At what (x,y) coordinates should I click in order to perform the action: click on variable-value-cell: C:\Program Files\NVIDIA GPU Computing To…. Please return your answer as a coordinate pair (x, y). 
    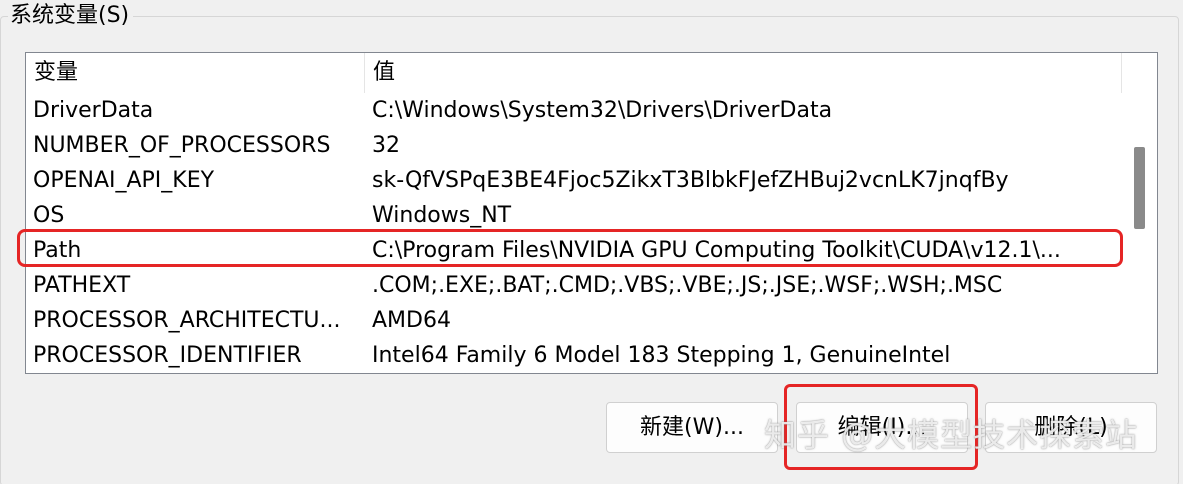
    Looking at the image, I should click on (716, 250).